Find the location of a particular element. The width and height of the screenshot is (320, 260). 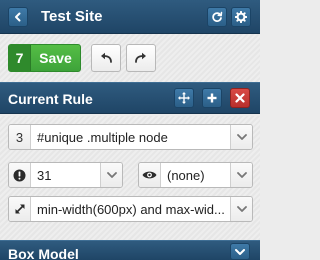

specificity-dropdown is located at coordinates (111, 175).